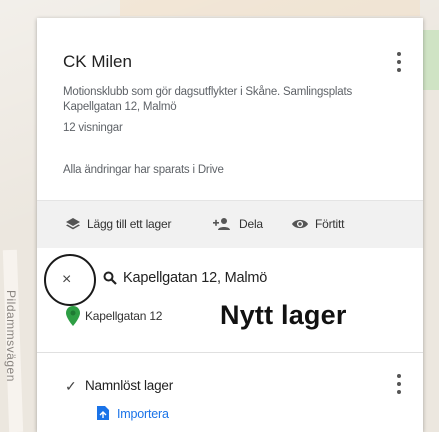 This screenshot has height=432, width=439. Describe the element at coordinates (230, 385) in the screenshot. I see `layer-item: ✓ Namnlöst lager` at that location.